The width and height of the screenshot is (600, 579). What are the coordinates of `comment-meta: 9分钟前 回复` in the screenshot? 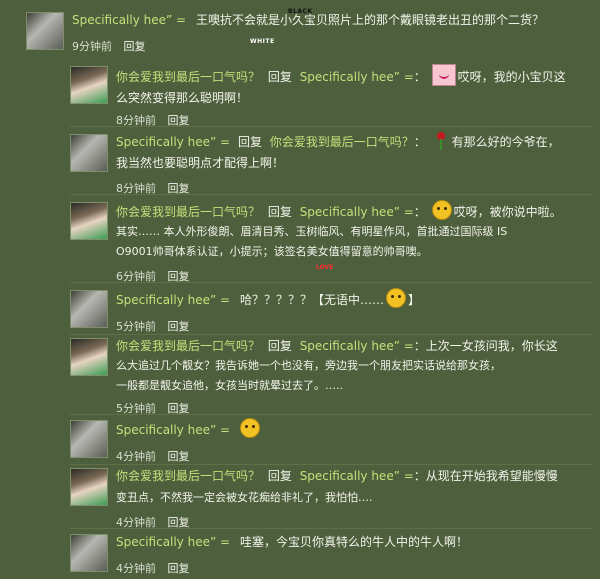 It's located at (109, 46).